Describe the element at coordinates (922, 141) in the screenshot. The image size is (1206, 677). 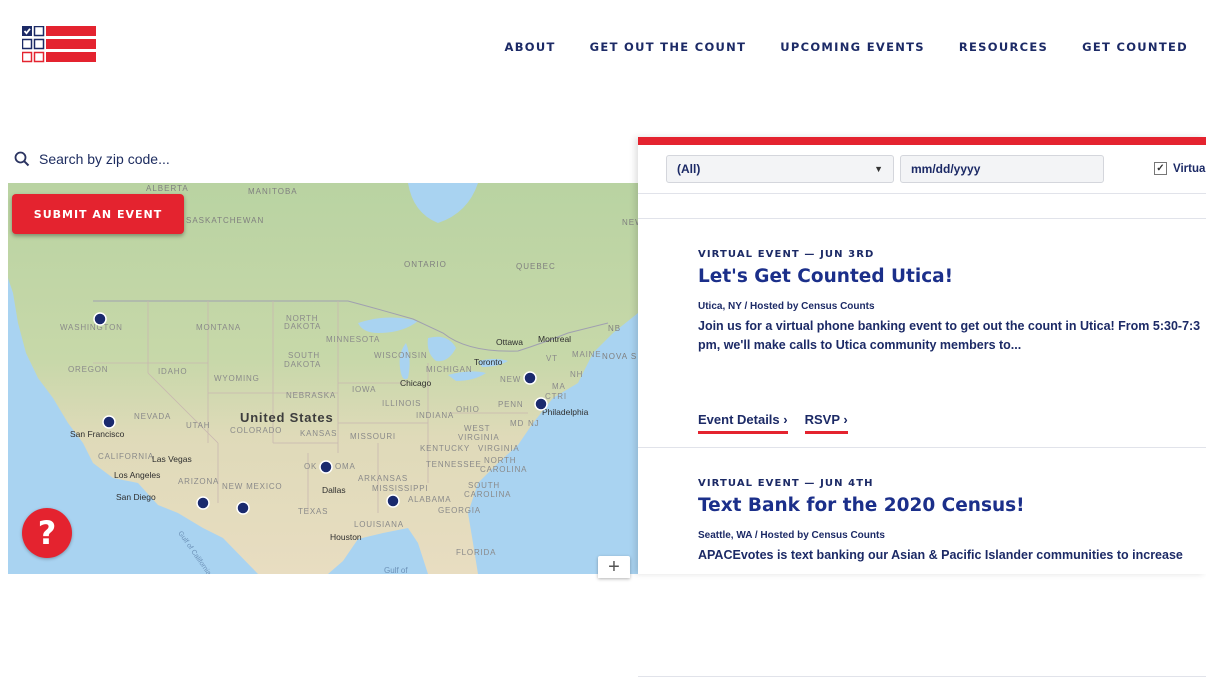
I see `panel-accent-bar` at that location.